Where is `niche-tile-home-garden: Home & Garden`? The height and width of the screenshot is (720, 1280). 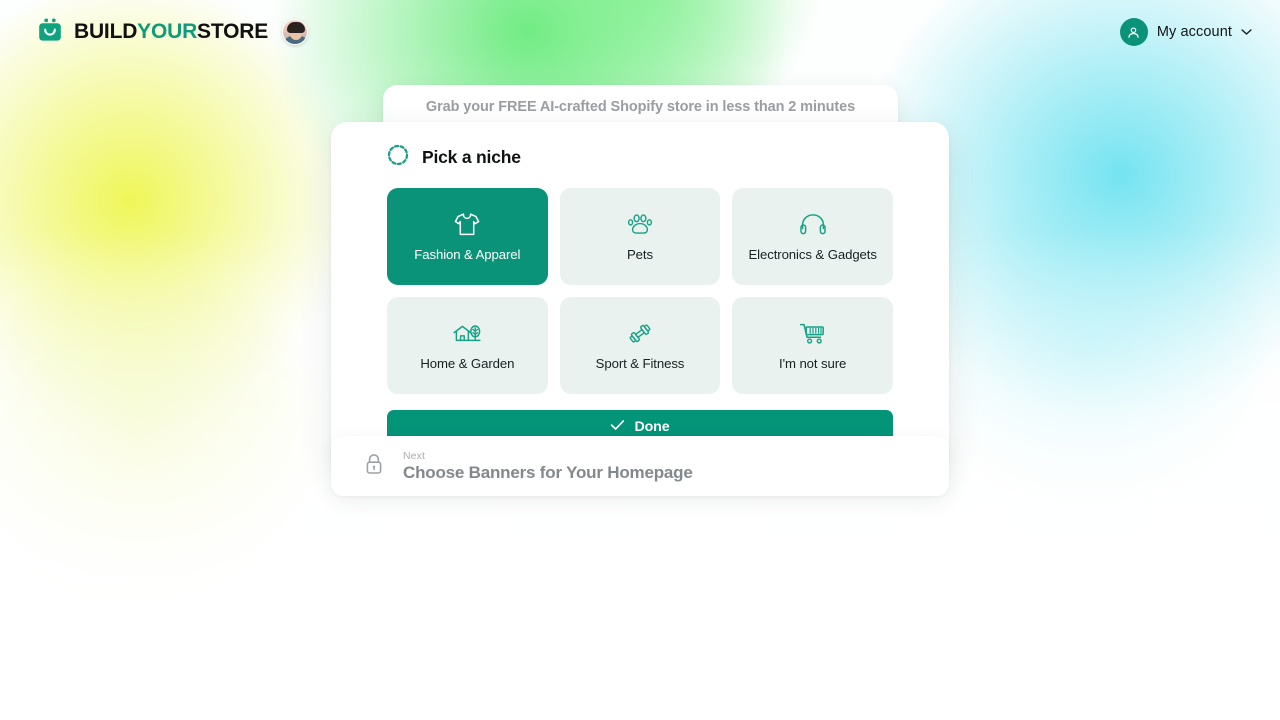 niche-tile-home-garden: Home & Garden is located at coordinates (467, 345).